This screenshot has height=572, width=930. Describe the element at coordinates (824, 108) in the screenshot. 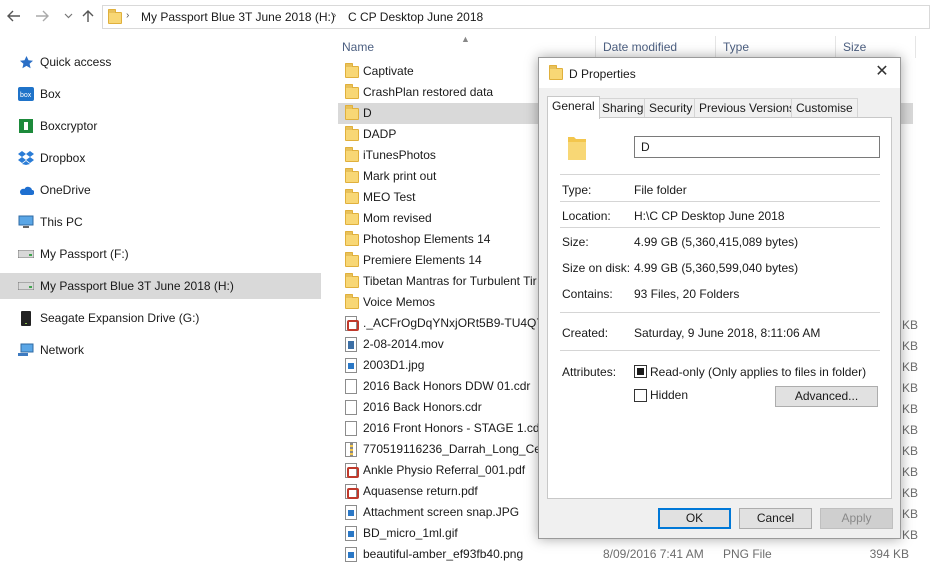

I see `tab-customise: Customise` at that location.